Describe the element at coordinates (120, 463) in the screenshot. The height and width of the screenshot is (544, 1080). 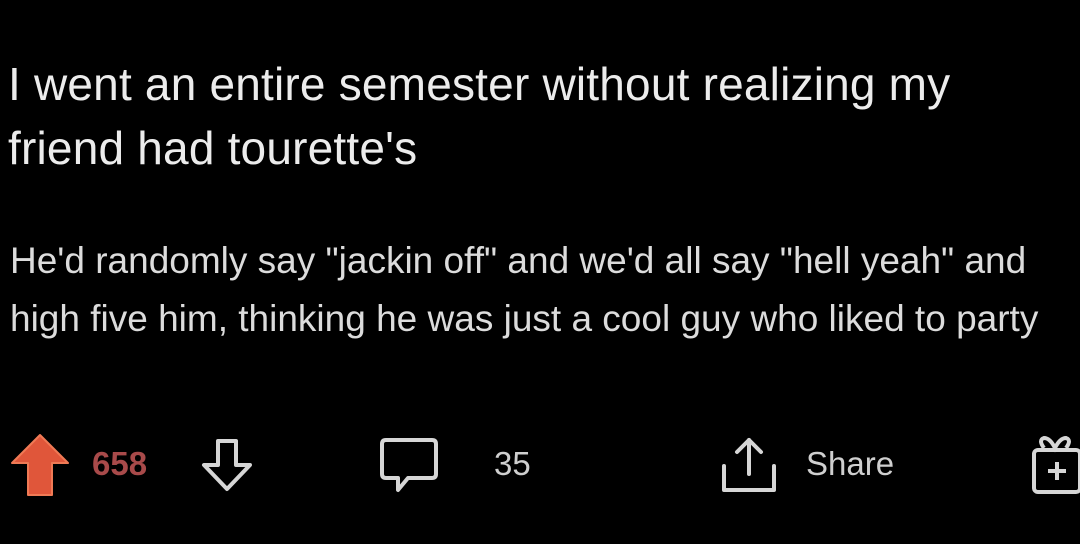
I see `vote-score: 658` at that location.